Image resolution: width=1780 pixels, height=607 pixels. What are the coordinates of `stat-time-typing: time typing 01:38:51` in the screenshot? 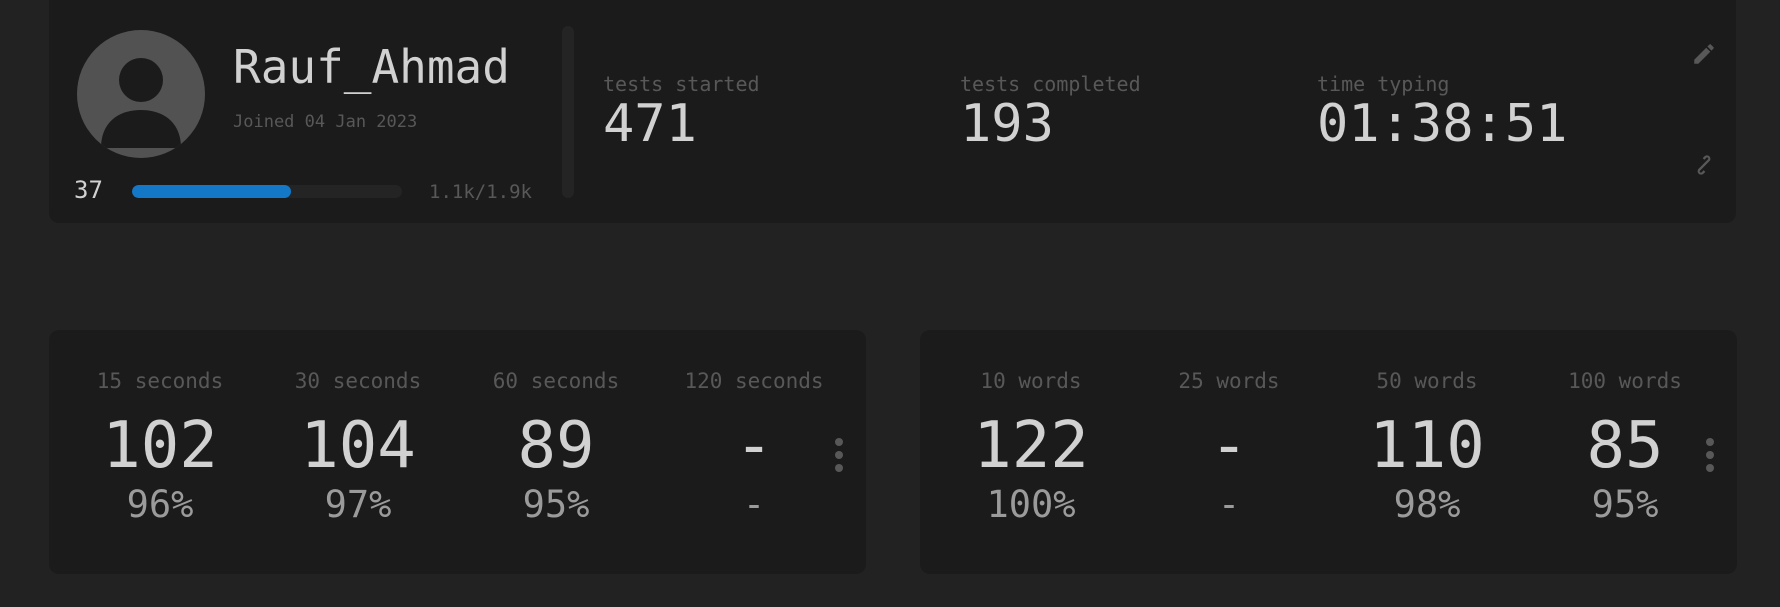 It's located at (1442, 112).